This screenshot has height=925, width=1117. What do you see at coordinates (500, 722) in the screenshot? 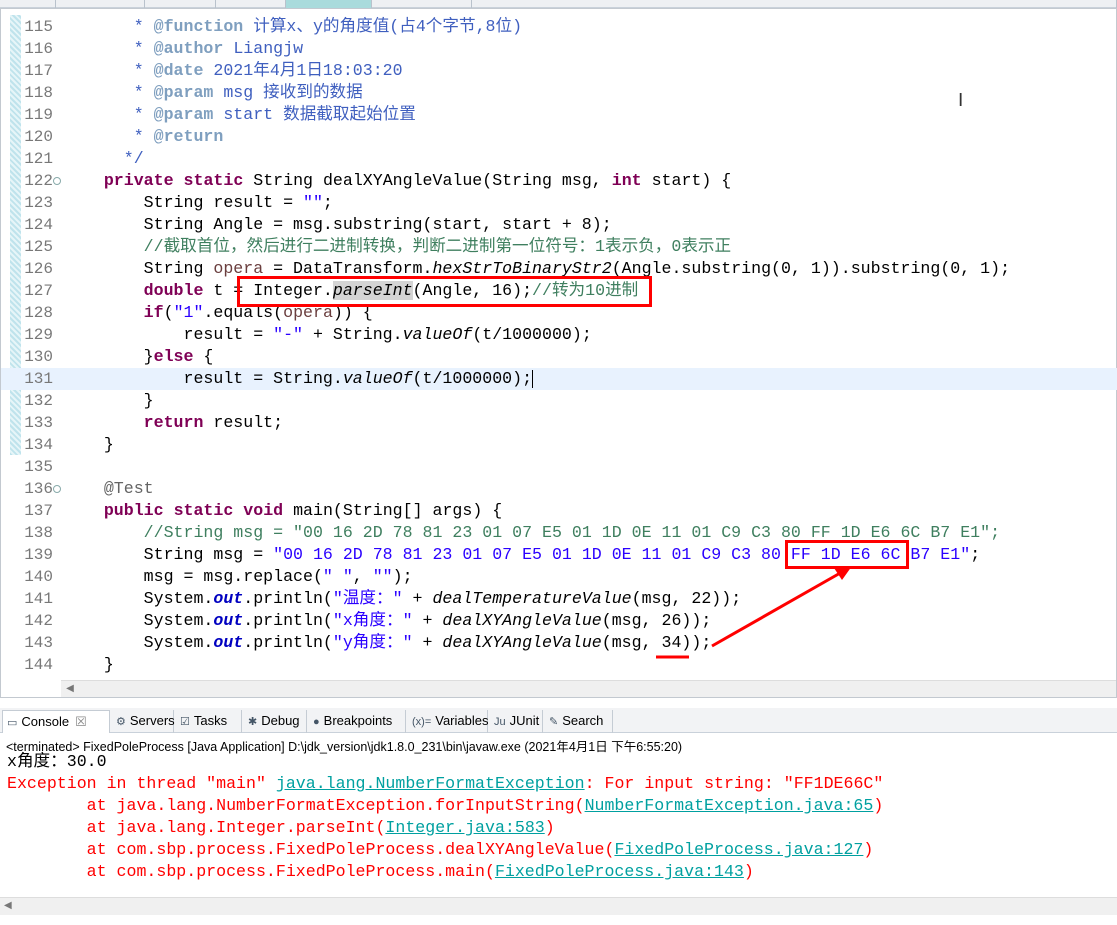
I see `junit-icon: Ju` at bounding box center [500, 722].